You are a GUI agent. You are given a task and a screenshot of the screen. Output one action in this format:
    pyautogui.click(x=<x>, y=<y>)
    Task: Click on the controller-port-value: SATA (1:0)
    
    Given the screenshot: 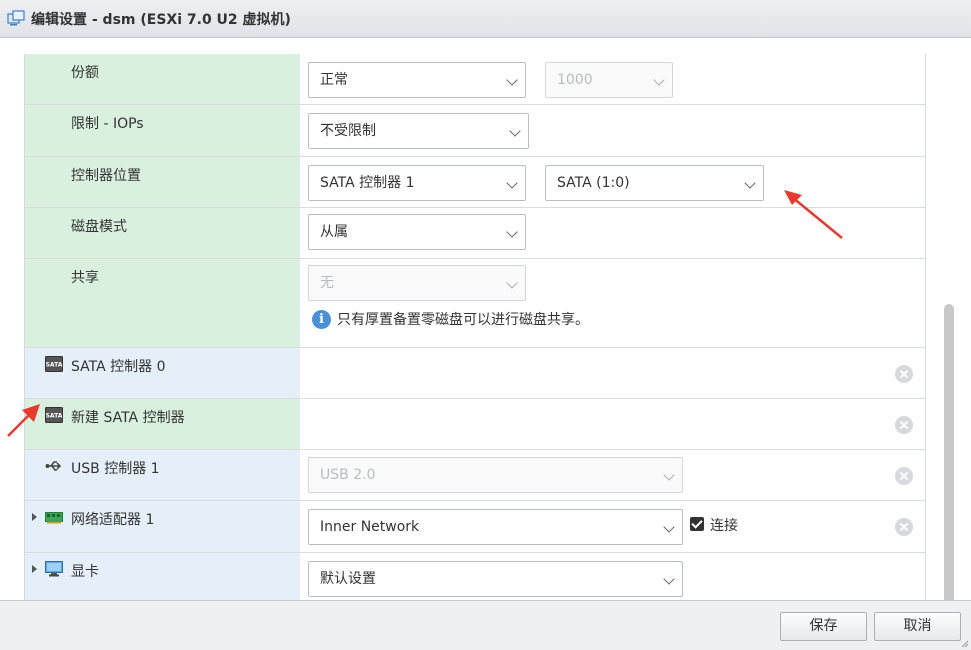 What is the action you would take?
    pyautogui.click(x=593, y=183)
    